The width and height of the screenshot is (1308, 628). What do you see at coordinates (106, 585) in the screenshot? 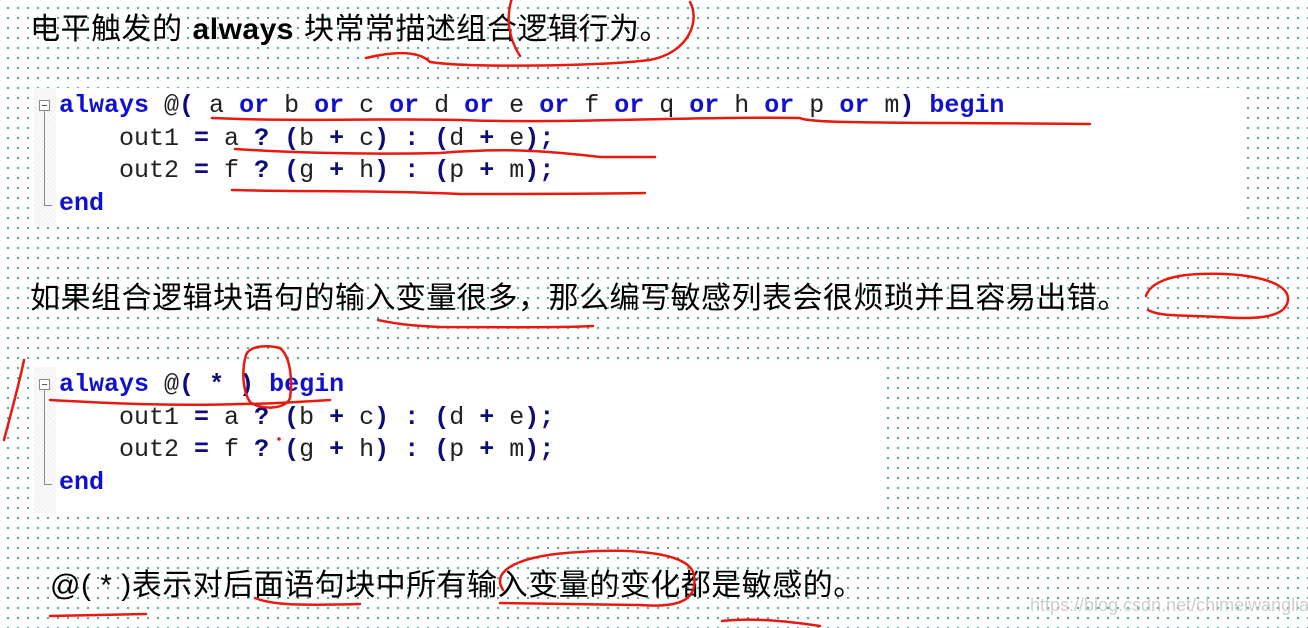
I see `heading-3-wildcard: ( * )` at bounding box center [106, 585].